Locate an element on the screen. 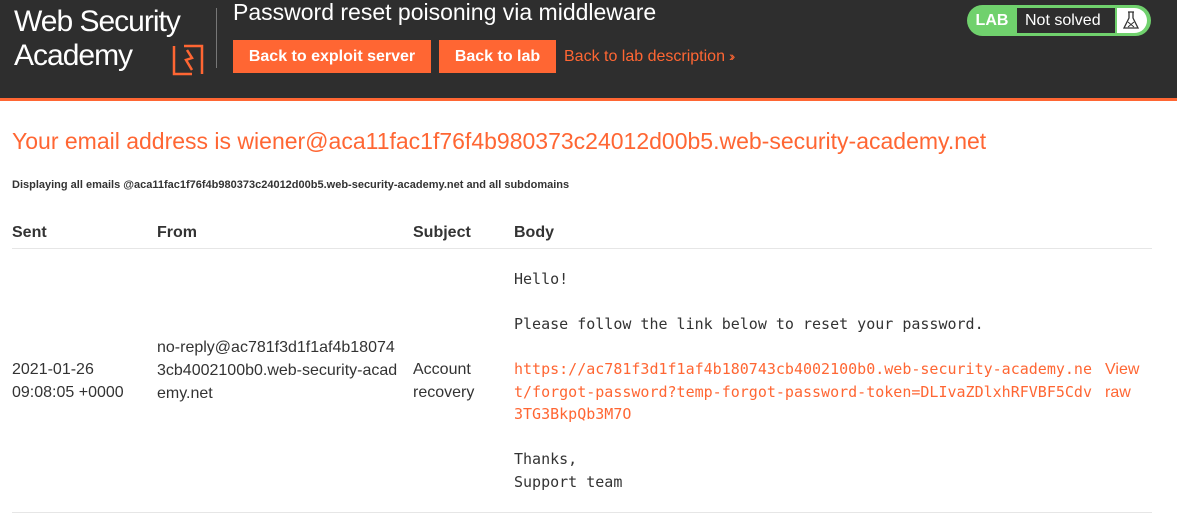  email-sent-time: 2021-01-26 09:08:05 +0000 is located at coordinates (68, 381).